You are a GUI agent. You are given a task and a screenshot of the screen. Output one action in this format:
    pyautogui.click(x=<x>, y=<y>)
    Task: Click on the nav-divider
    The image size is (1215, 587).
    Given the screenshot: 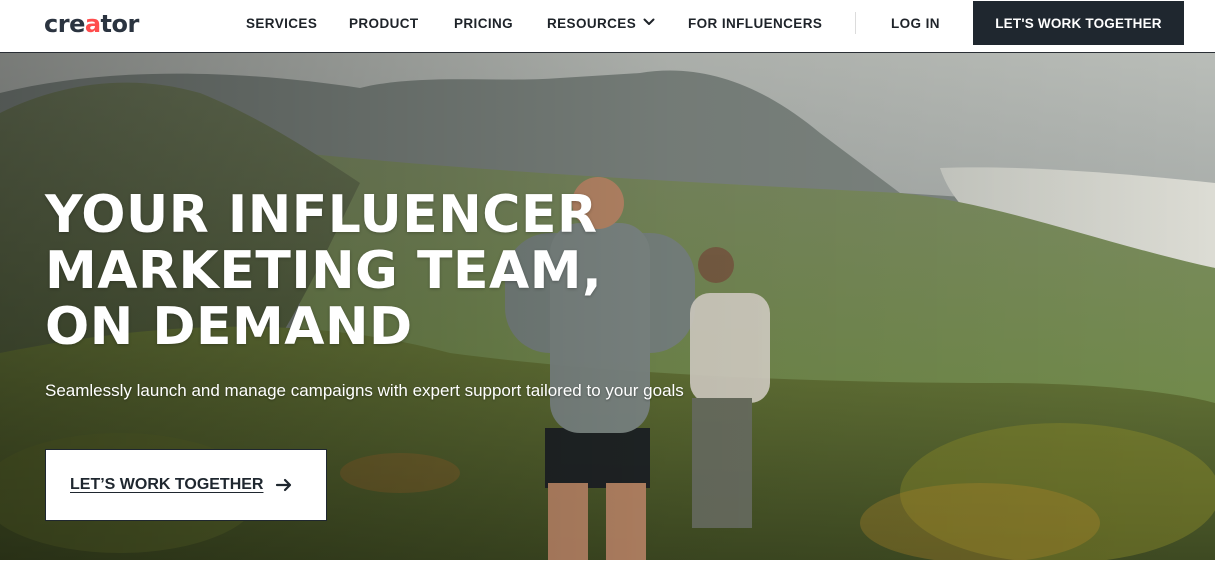 What is the action you would take?
    pyautogui.click(x=855, y=23)
    